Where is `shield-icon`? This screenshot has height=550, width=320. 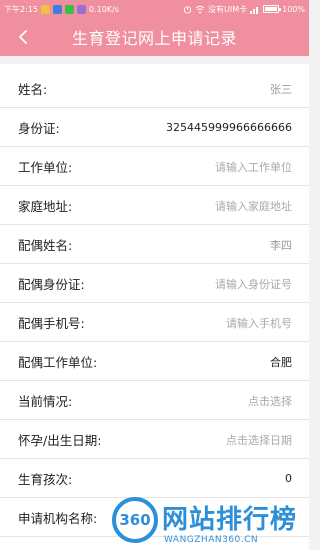
shield-icon is located at coordinates (57, 9).